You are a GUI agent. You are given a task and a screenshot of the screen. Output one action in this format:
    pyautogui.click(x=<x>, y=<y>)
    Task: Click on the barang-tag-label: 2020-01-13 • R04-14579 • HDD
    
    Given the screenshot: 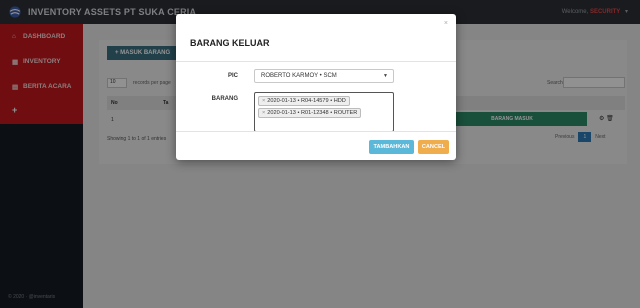 What is the action you would take?
    pyautogui.click(x=306, y=101)
    